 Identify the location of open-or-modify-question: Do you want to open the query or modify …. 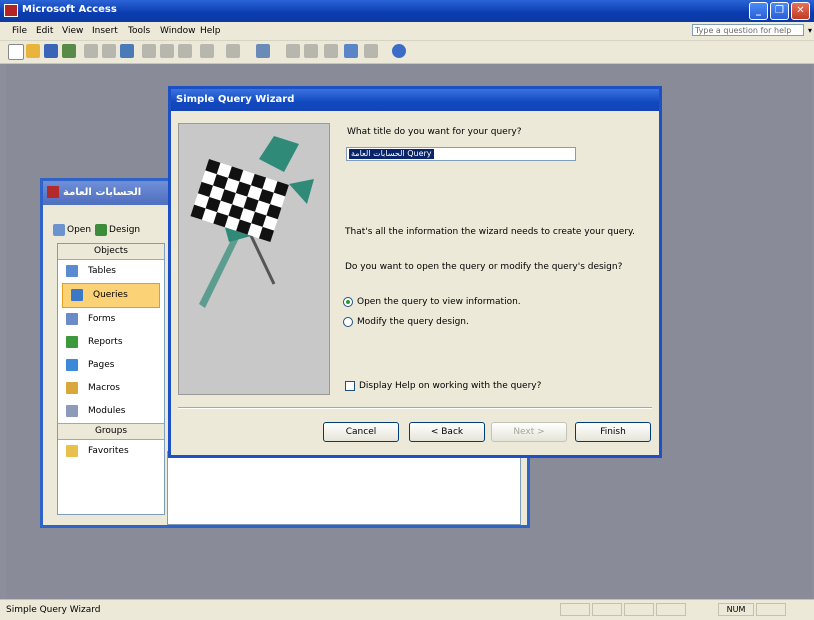
(484, 267).